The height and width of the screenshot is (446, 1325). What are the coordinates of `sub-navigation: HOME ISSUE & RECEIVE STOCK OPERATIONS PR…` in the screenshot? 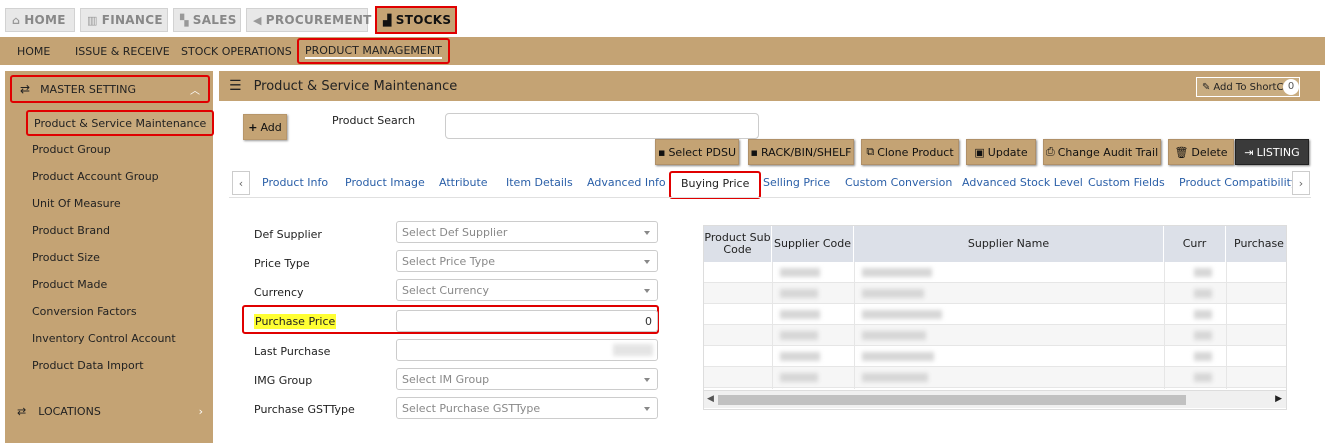 It's located at (662, 51).